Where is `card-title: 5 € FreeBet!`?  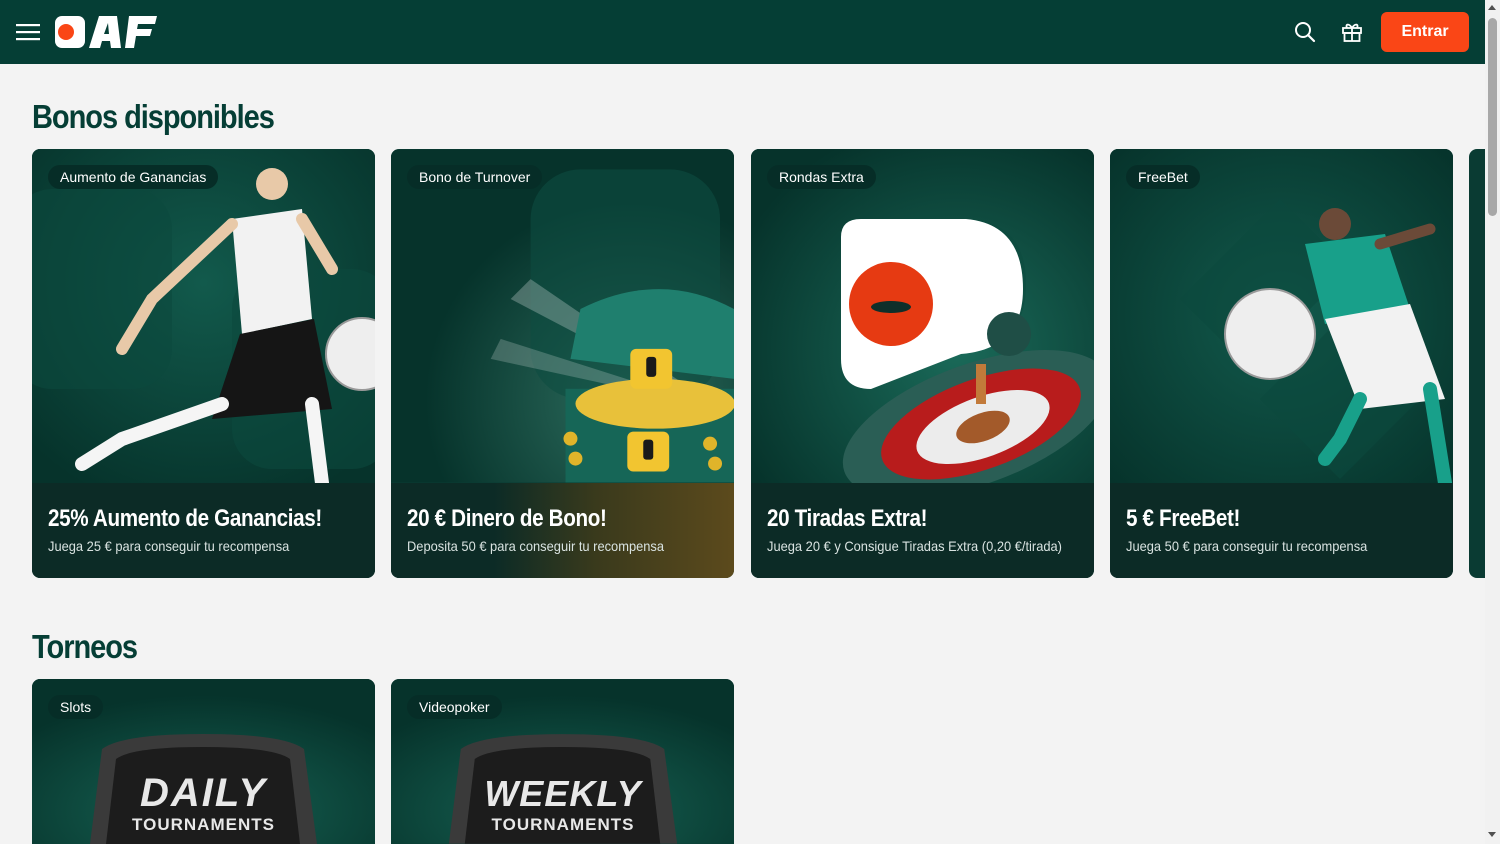
card-title: 5 € FreeBet! is located at coordinates (1183, 518).